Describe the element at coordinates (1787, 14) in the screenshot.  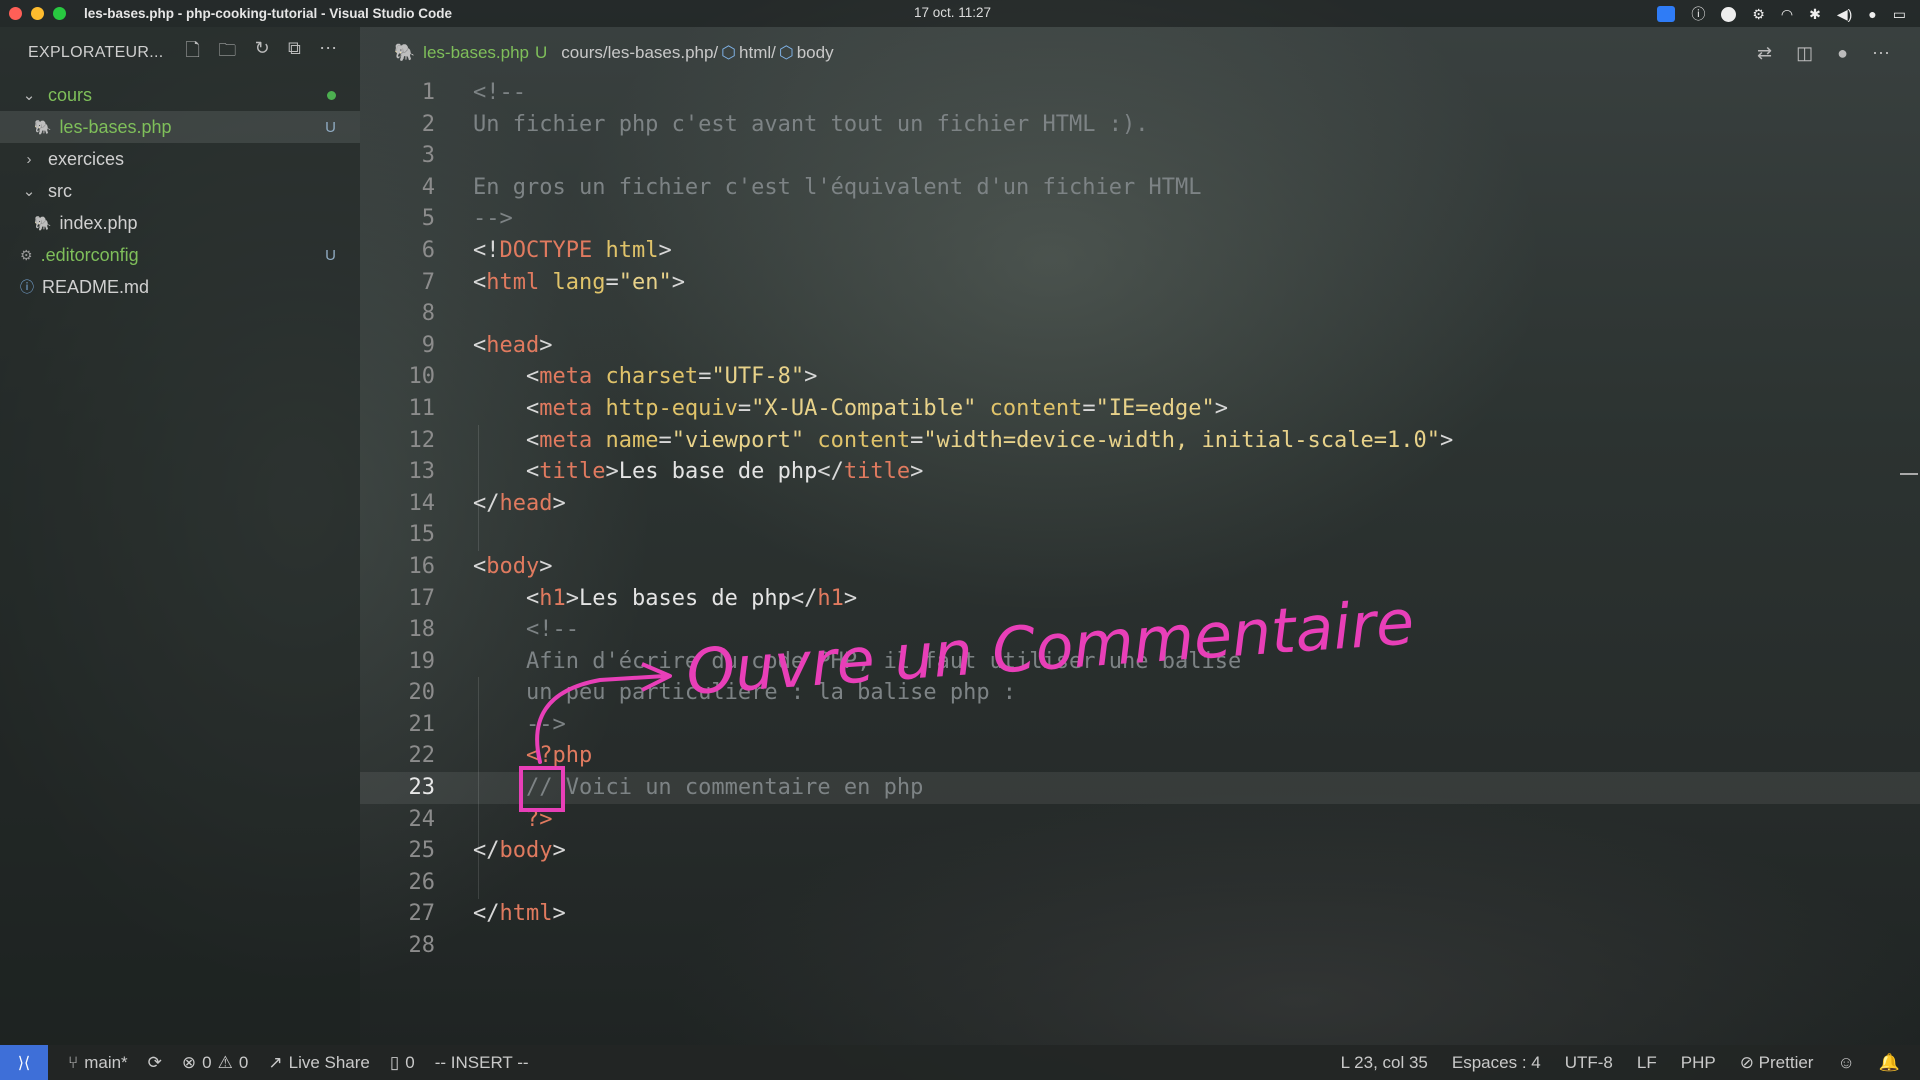
I see `wifi-icon: ◠` at that location.